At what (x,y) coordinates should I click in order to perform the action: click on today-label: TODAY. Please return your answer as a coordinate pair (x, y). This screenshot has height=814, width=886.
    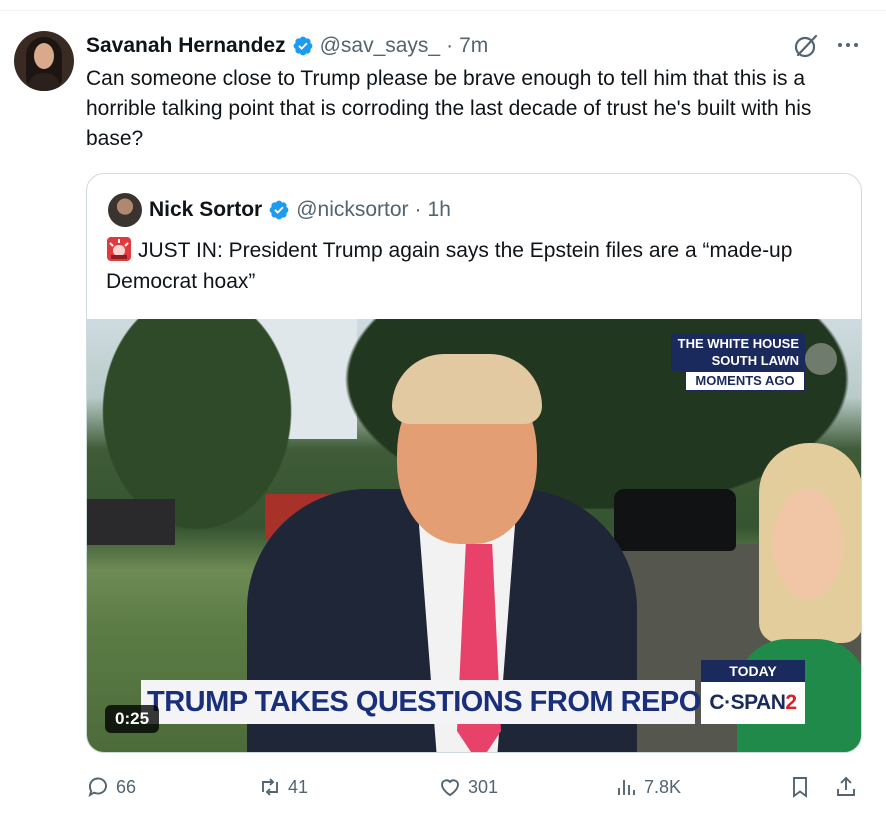
    Looking at the image, I should click on (753, 671).